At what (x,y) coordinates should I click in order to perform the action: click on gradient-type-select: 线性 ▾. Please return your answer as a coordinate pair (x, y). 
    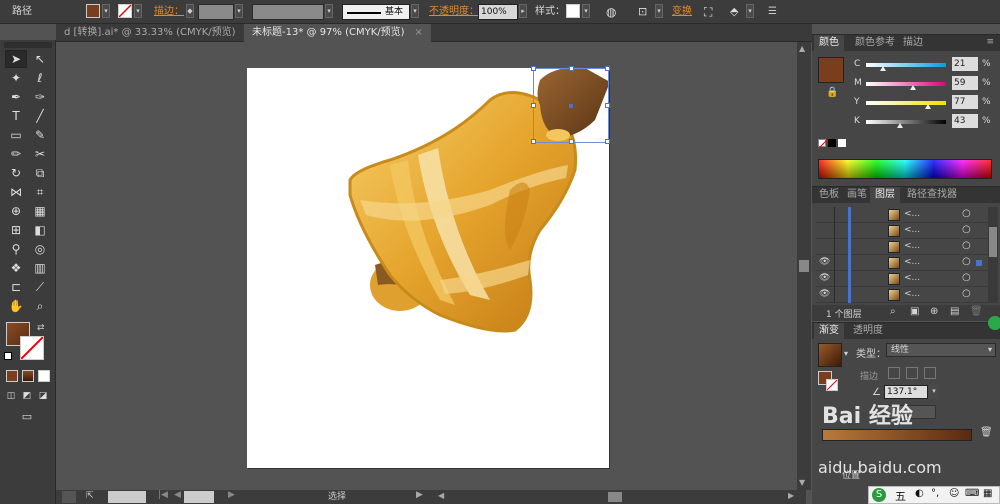
    Looking at the image, I should click on (941, 350).